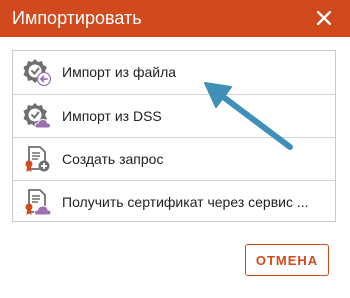  Describe the element at coordinates (113, 159) in the screenshot. I see `item-label: Создать запрос` at that location.